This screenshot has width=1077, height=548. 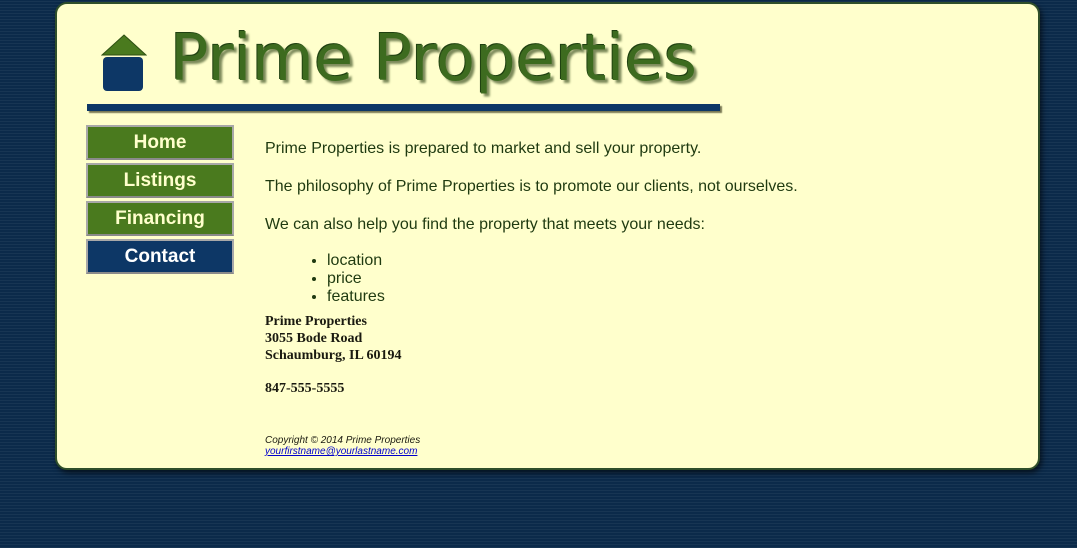 I want to click on city-state-zip: Schaumburg, IL 60194, so click(x=333, y=355).